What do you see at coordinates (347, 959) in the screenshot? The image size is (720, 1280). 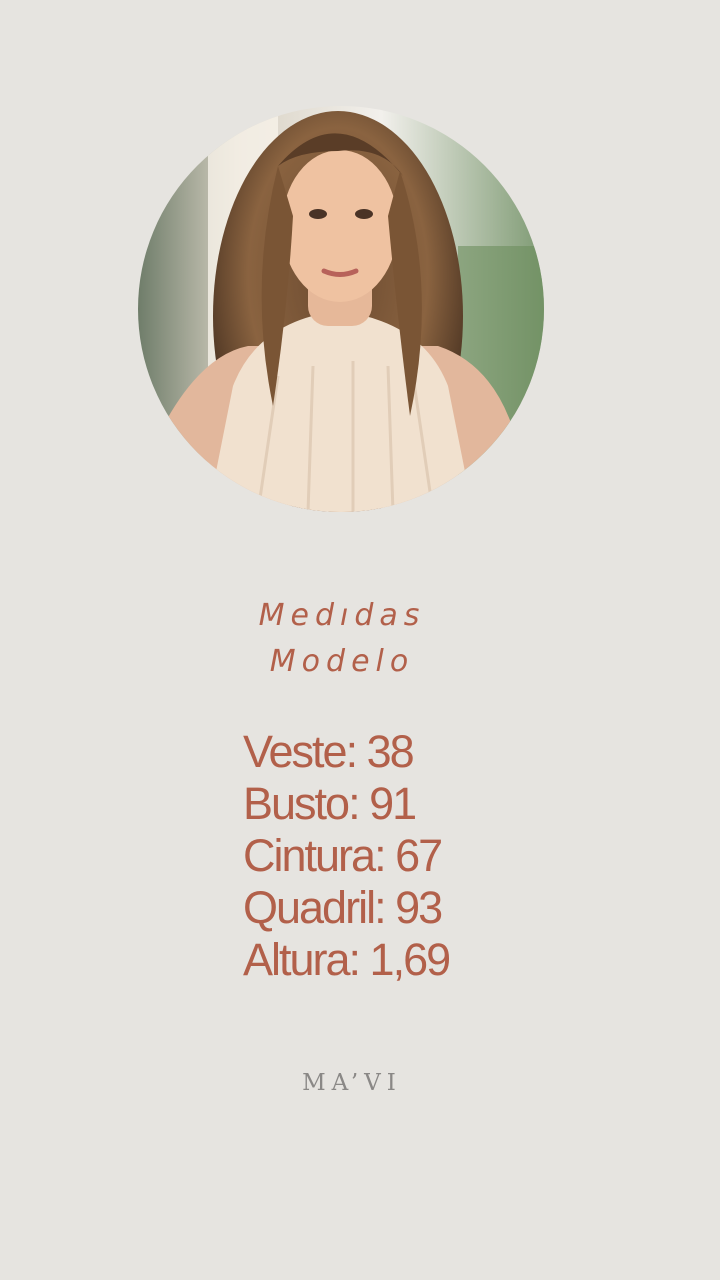 I see `measurement-altura: Altura: 1,69` at bounding box center [347, 959].